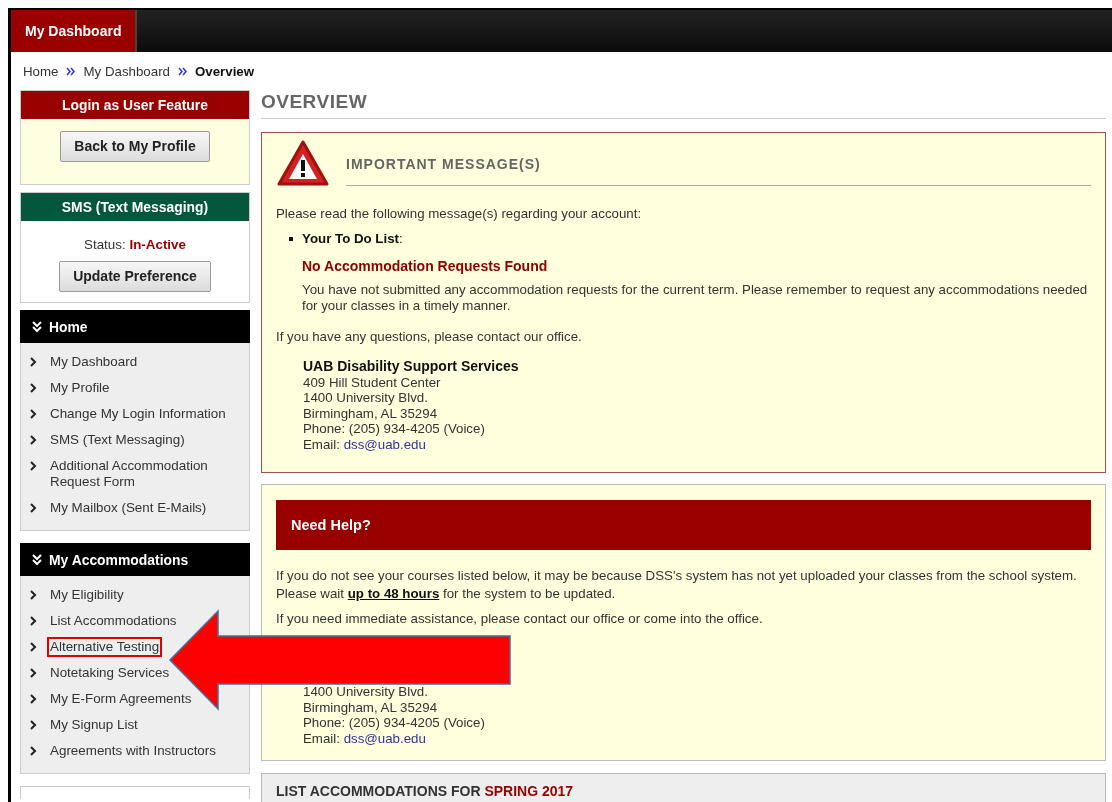 This screenshot has height=802, width=1112. I want to click on page-title: OVERVIEW, so click(683, 105).